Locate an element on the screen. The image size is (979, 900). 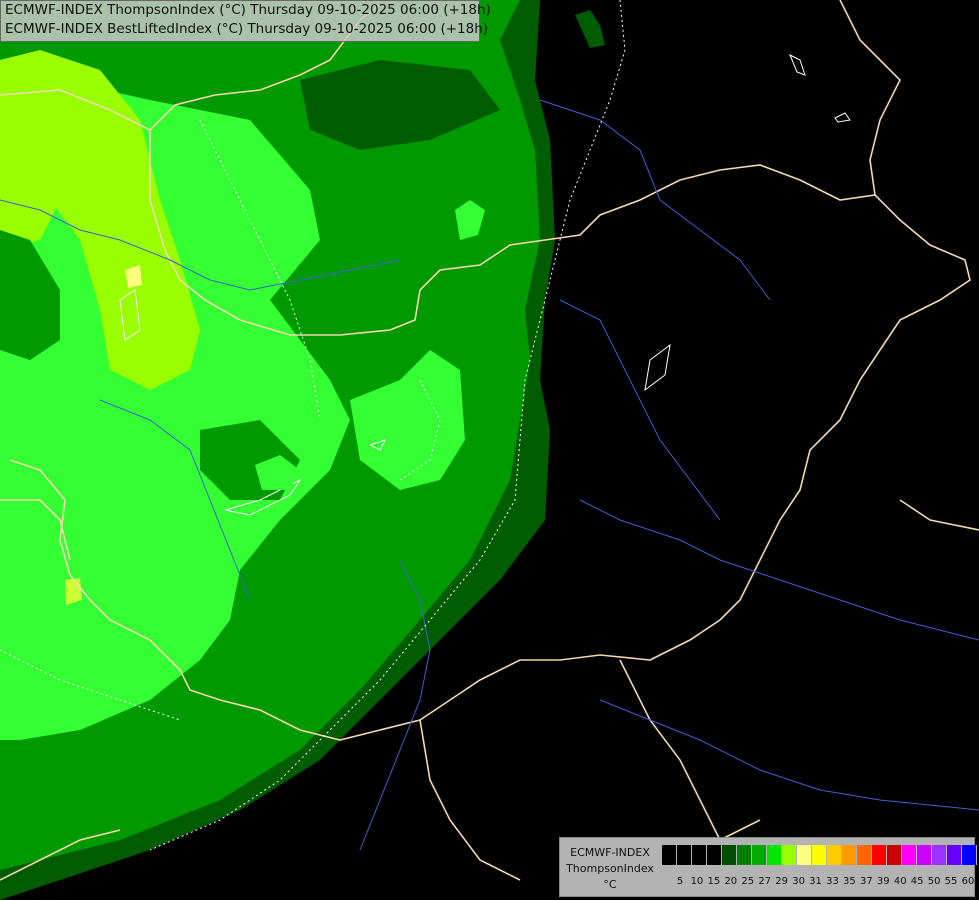
legend-tick: 40 is located at coordinates (900, 881).